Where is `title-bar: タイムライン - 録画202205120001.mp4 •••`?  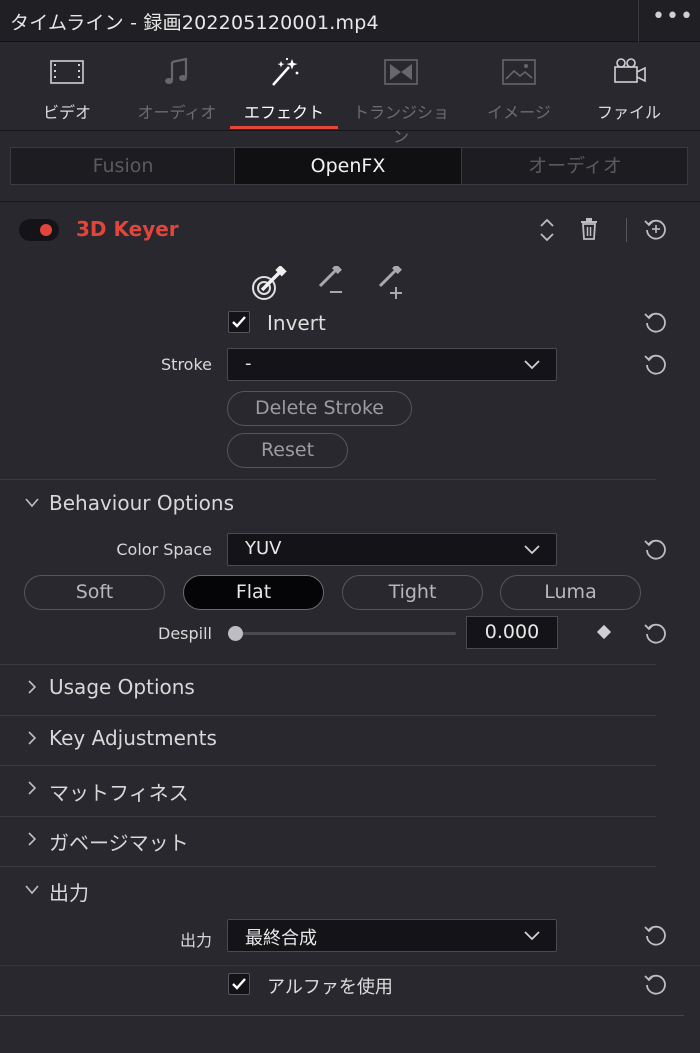
title-bar: タイムライン - 録画202205120001.mp4 ••• is located at coordinates (350, 21).